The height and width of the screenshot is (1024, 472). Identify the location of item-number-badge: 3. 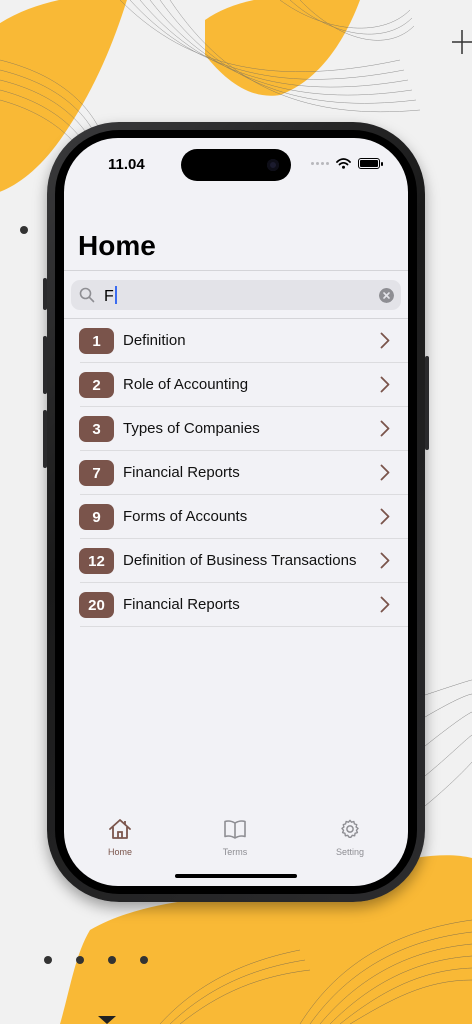
(96, 429).